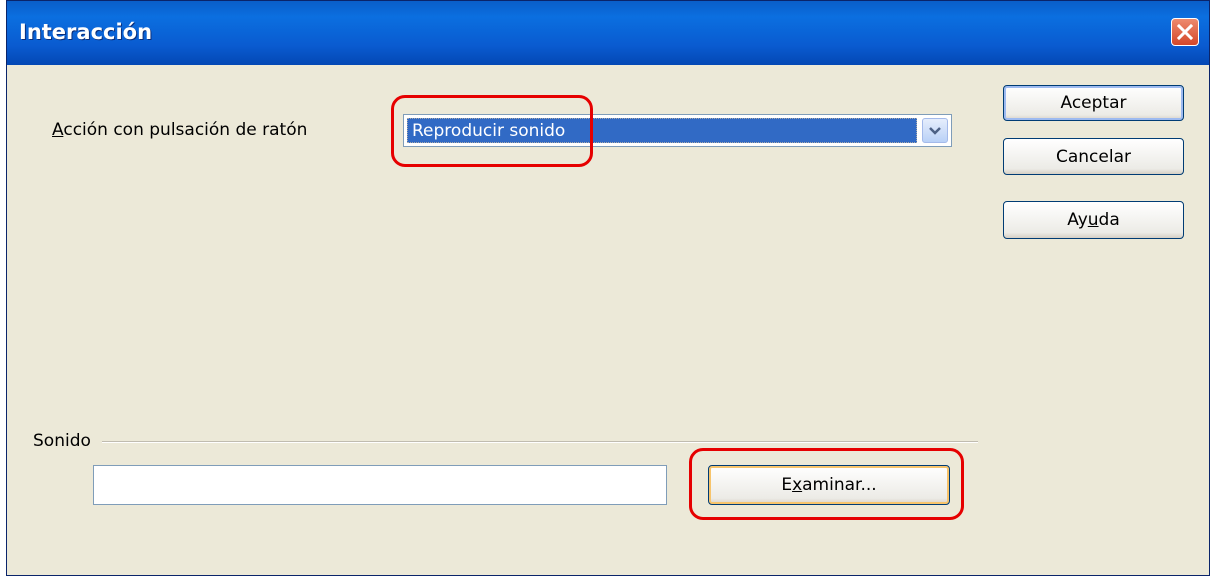 The width and height of the screenshot is (1213, 579). Describe the element at coordinates (1077, 220) in the screenshot. I see `help-label-pre: Ay` at that location.